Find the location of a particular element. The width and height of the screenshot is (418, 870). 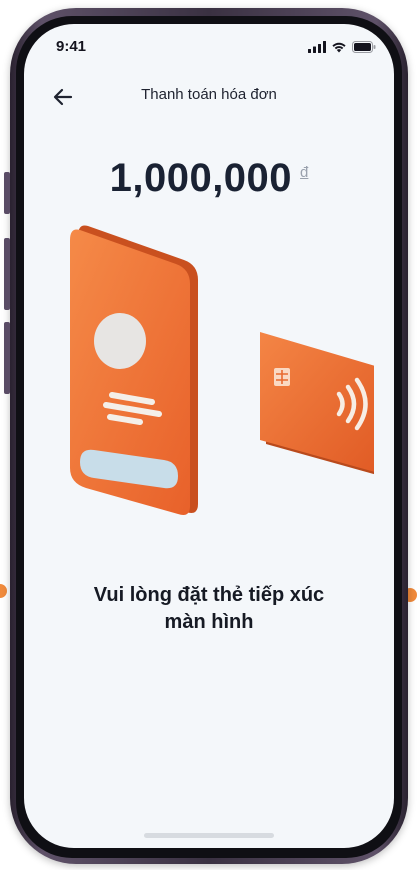

contactless-card-illustration is located at coordinates (317, 403).